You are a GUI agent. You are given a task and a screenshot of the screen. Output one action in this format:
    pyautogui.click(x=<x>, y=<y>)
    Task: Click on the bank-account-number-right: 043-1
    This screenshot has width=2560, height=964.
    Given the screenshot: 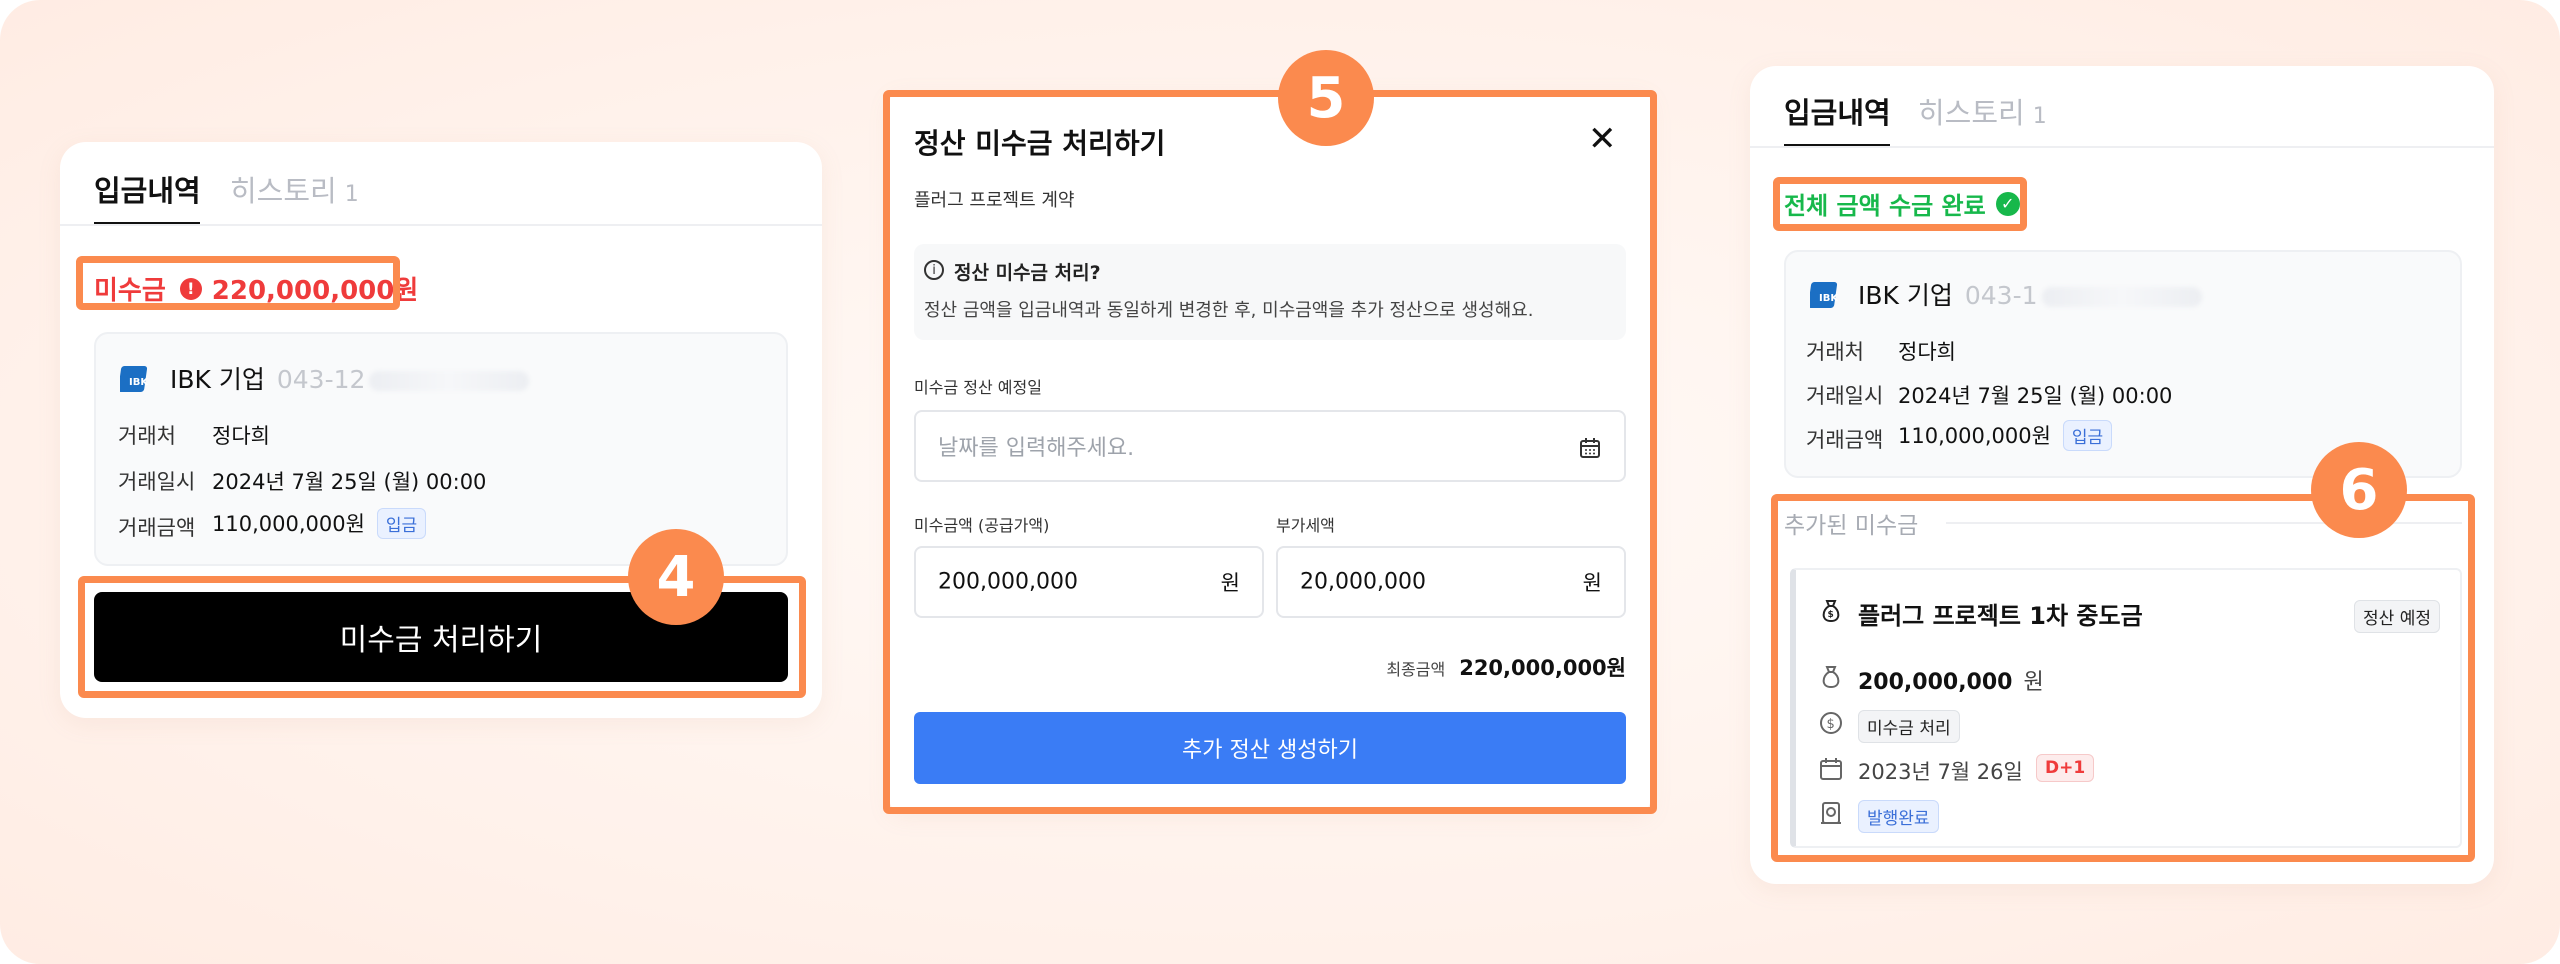 What is the action you would take?
    pyautogui.click(x=2001, y=295)
    